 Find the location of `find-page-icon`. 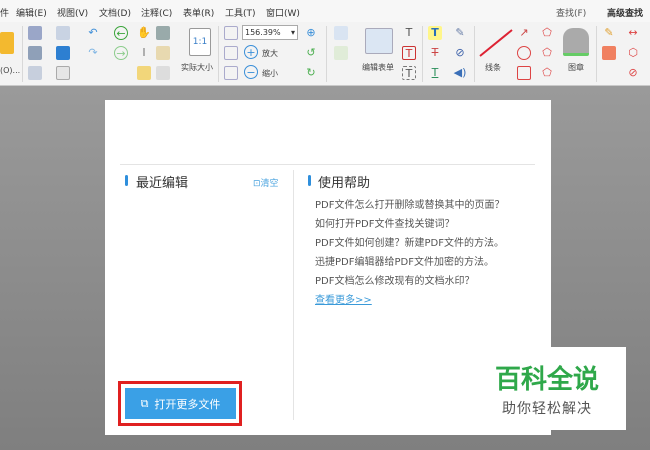

find-page-icon is located at coordinates (163, 73).